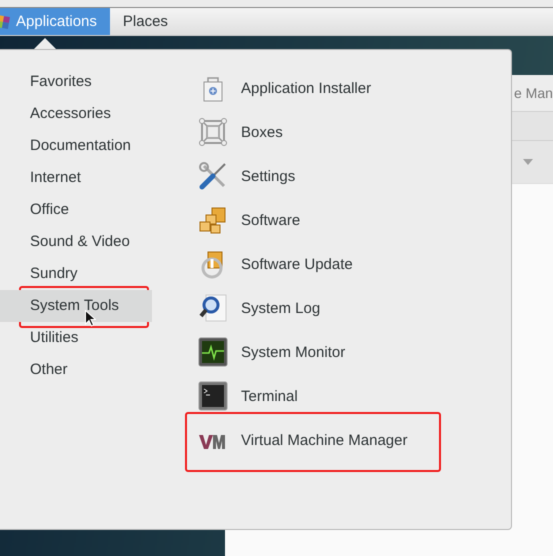 Image resolution: width=553 pixels, height=556 pixels. Describe the element at coordinates (533, 93) in the screenshot. I see `window-title: e Man` at that location.